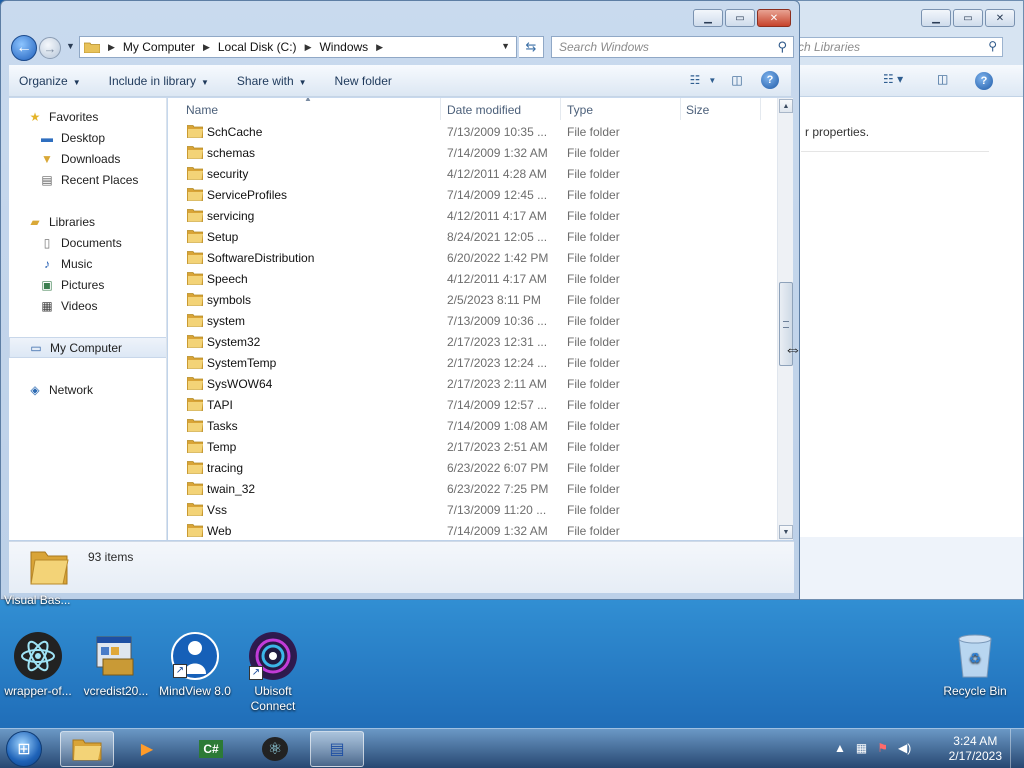  I want to click on taskbar-installer: ▤, so click(337, 749).